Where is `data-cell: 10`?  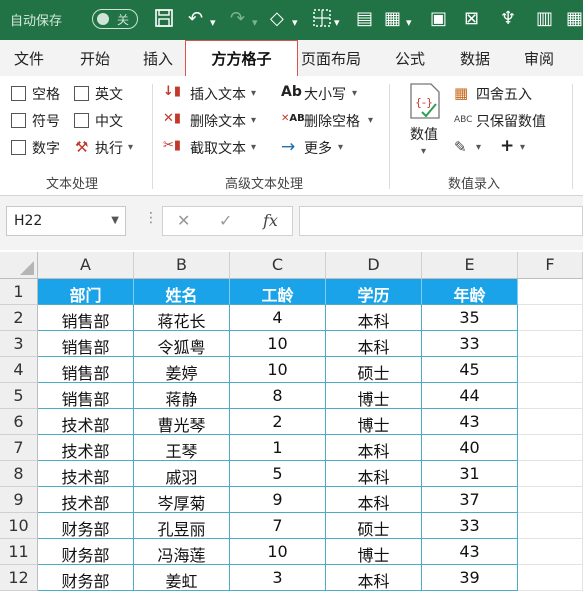 data-cell: 10 is located at coordinates (278, 552).